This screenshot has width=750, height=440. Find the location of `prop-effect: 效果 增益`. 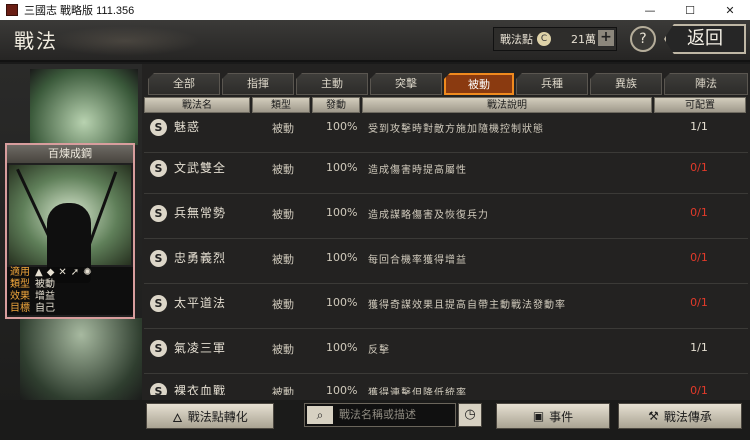

prop-effect: 效果 增益 is located at coordinates (70, 297).